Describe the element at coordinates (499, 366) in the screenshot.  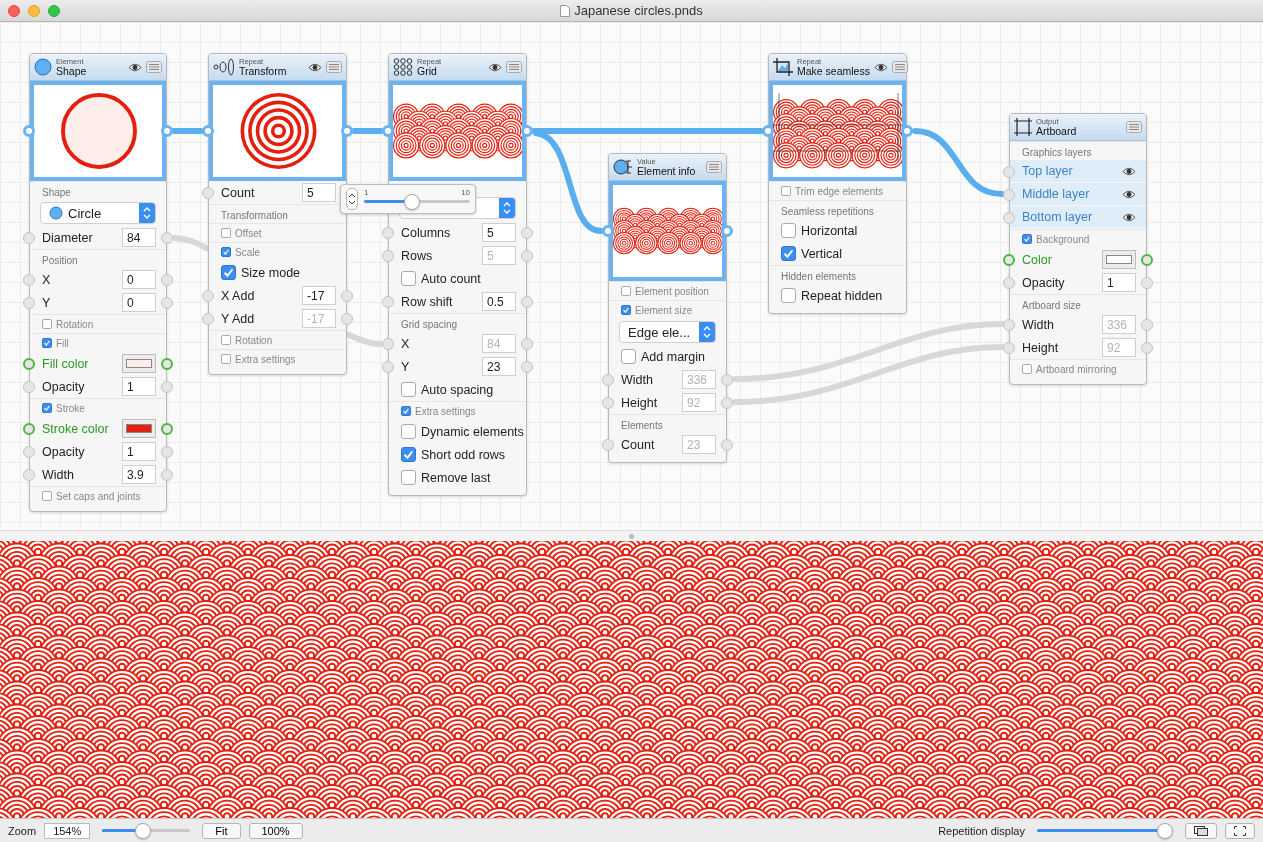
I see `value-field: 23` at that location.